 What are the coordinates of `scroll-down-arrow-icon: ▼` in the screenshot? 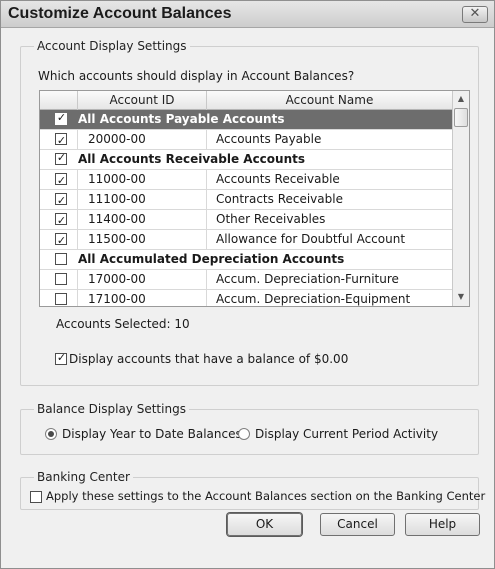 It's located at (461, 297).